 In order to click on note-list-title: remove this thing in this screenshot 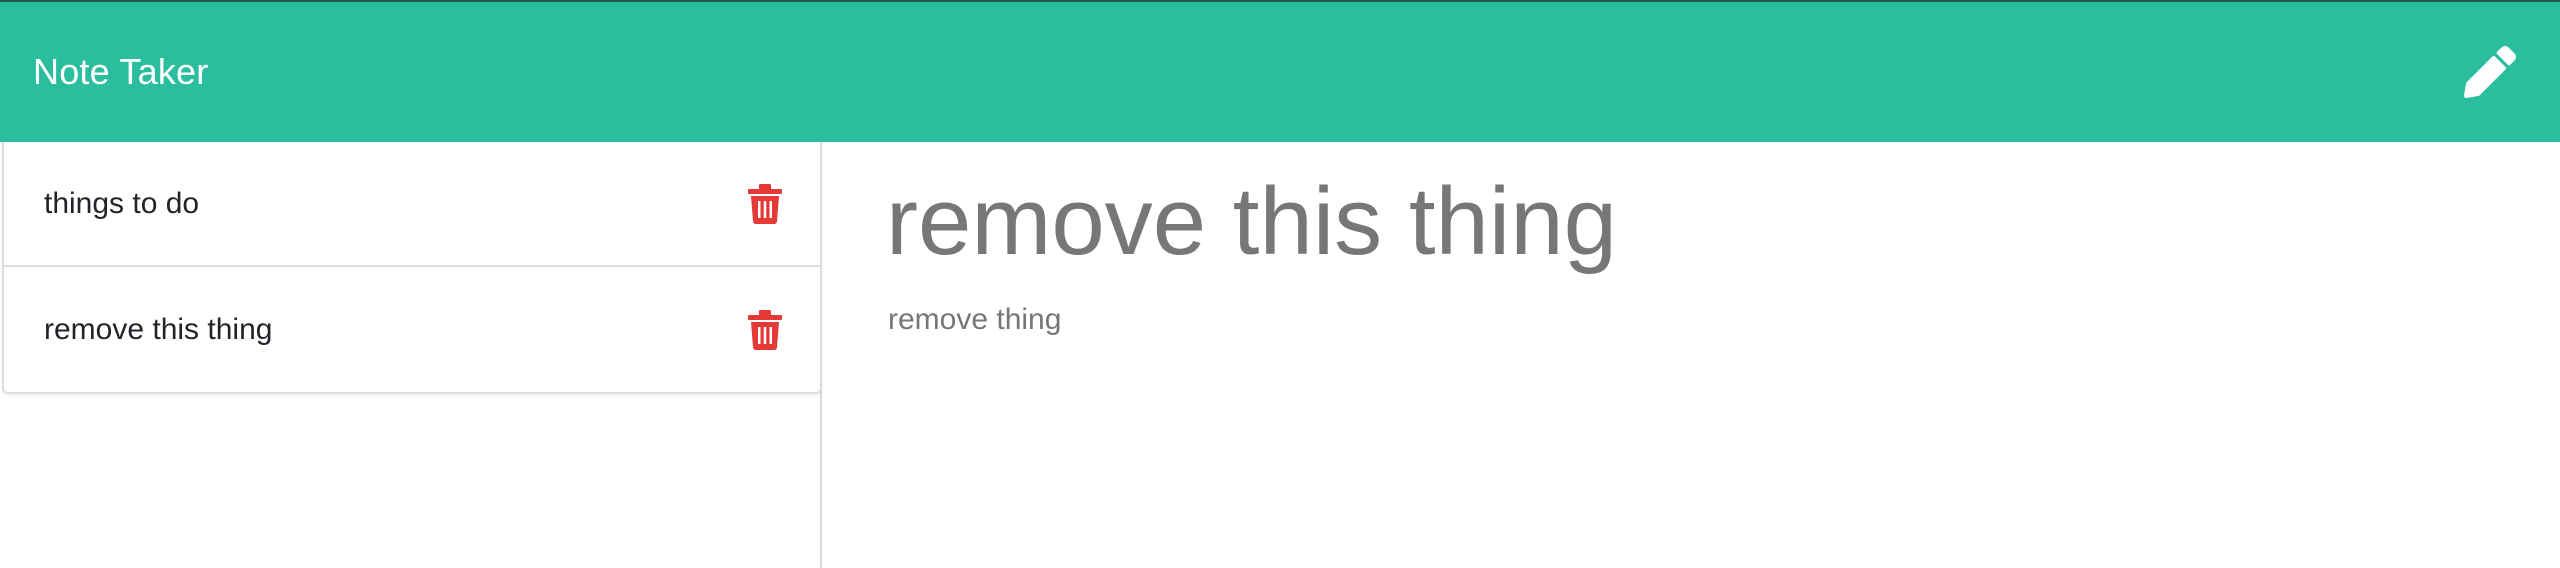, I will do `click(158, 329)`.